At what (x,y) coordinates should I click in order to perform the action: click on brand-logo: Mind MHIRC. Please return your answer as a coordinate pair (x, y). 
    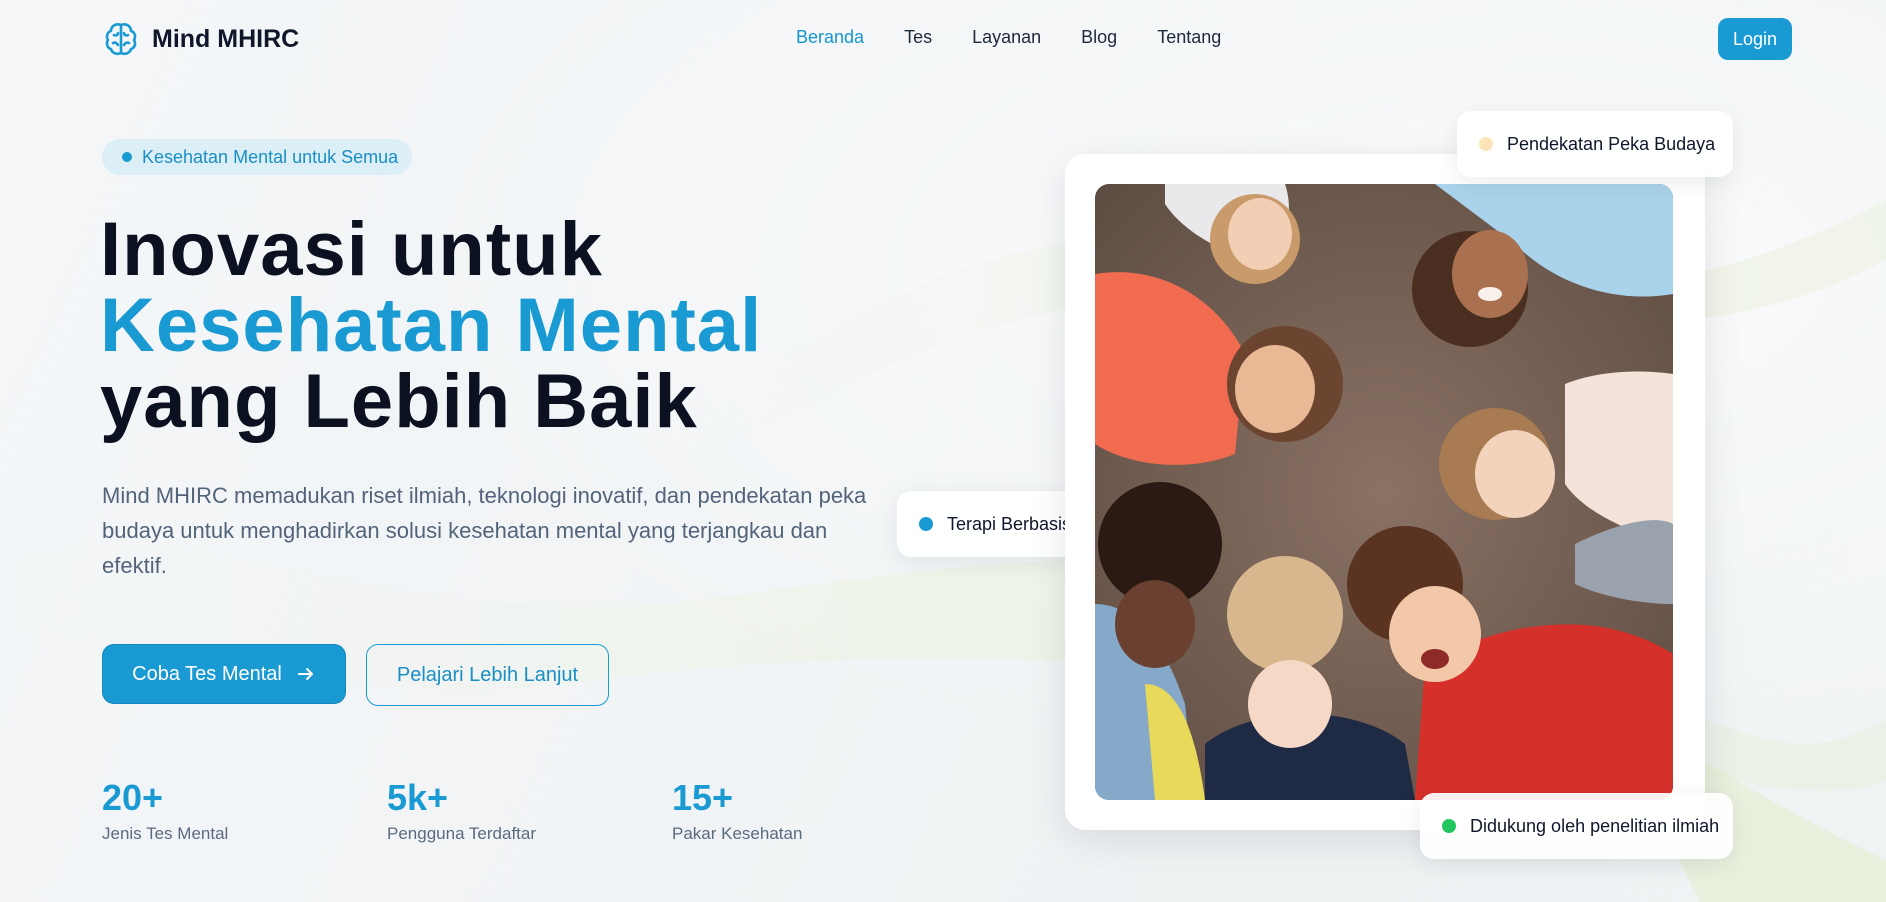
    Looking at the image, I should click on (200, 39).